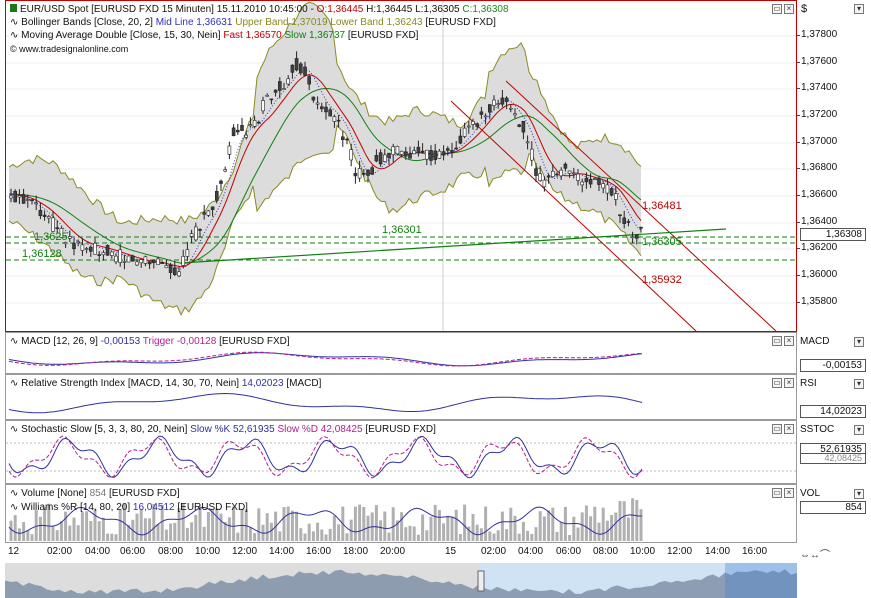 The width and height of the screenshot is (871, 598). What do you see at coordinates (14, 493) in the screenshot?
I see `wave-icon: ∿` at bounding box center [14, 493].